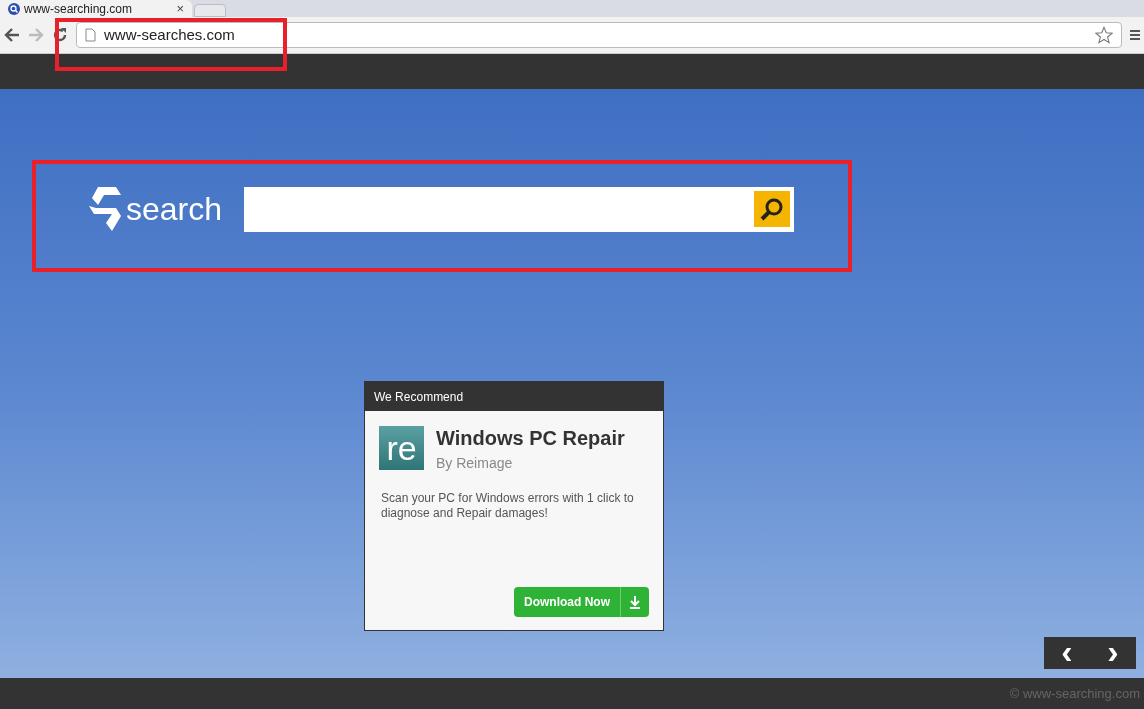 This screenshot has height=709, width=1144. What do you see at coordinates (12, 35) in the screenshot?
I see `back-arrow-icon` at bounding box center [12, 35].